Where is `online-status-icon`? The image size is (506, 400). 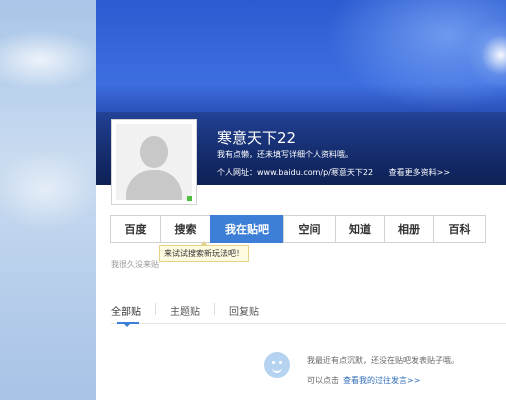 online-status-icon is located at coordinates (189, 198).